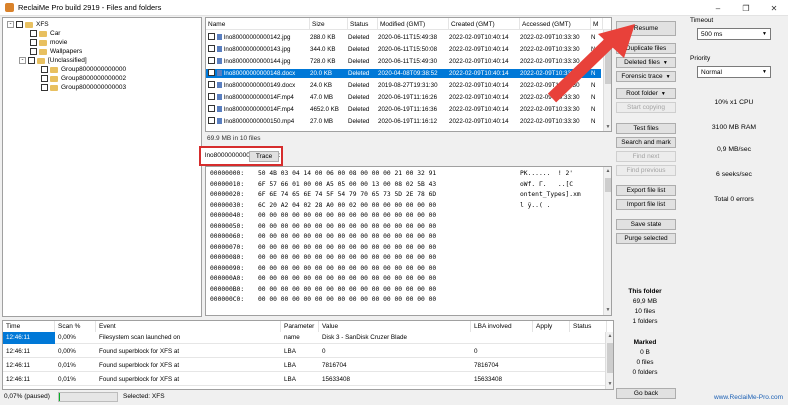 The width and height of the screenshot is (788, 405). I want to click on column-header-size: Size, so click(329, 24).